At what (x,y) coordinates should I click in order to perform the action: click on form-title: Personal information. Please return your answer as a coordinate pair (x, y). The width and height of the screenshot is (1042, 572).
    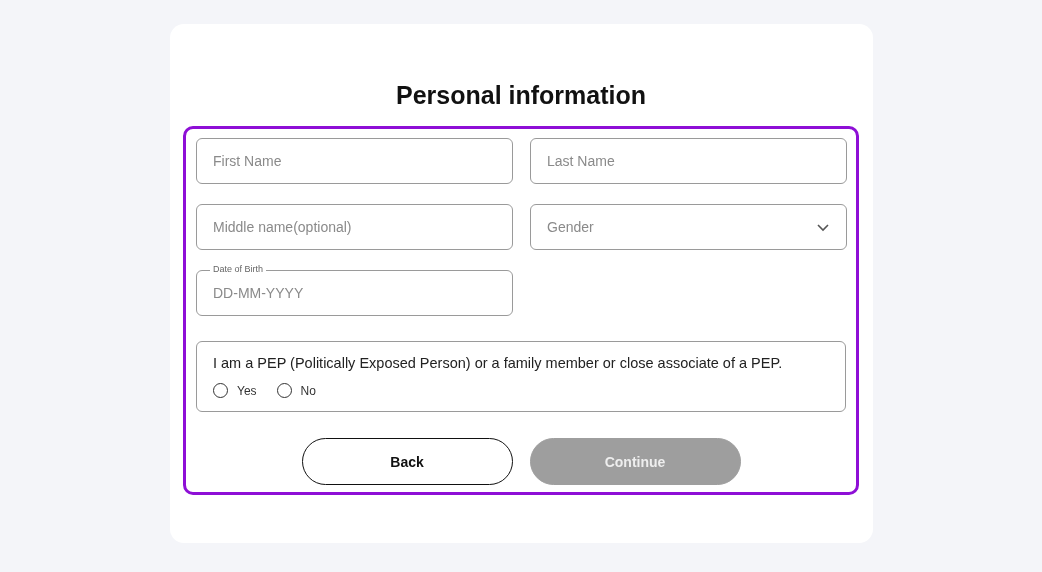
    Looking at the image, I should click on (520, 95).